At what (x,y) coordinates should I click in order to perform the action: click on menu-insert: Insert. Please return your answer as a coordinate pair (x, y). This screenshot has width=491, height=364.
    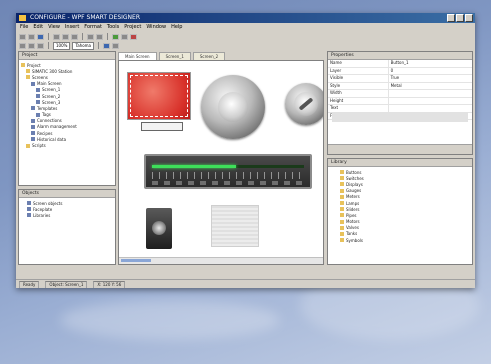
    Looking at the image, I should click on (72, 27).